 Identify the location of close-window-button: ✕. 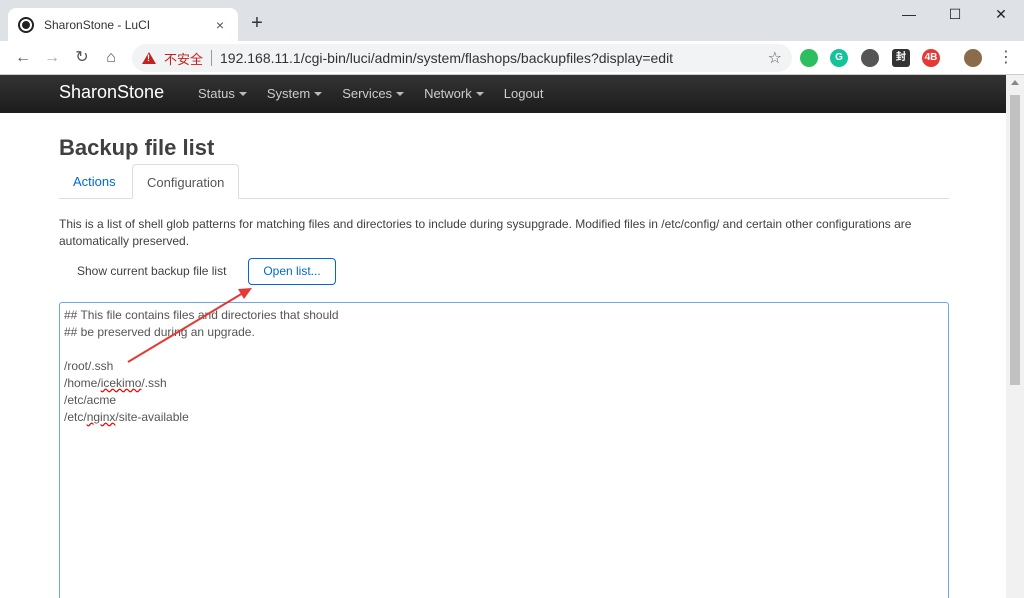
(1001, 14).